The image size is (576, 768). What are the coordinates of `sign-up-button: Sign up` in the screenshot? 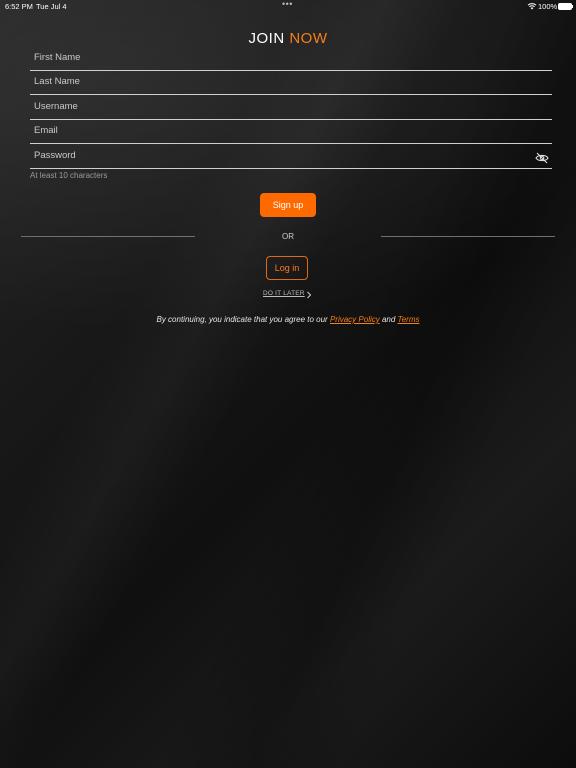 It's located at (288, 205).